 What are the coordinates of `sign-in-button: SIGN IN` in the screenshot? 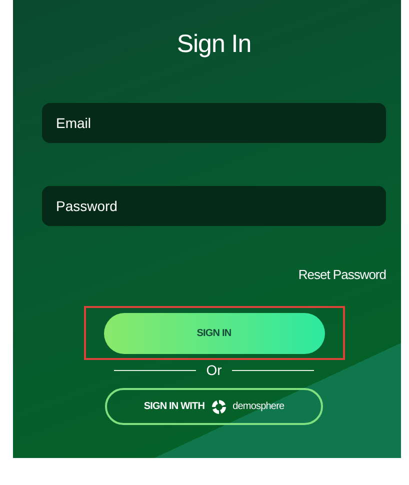 It's located at (214, 333).